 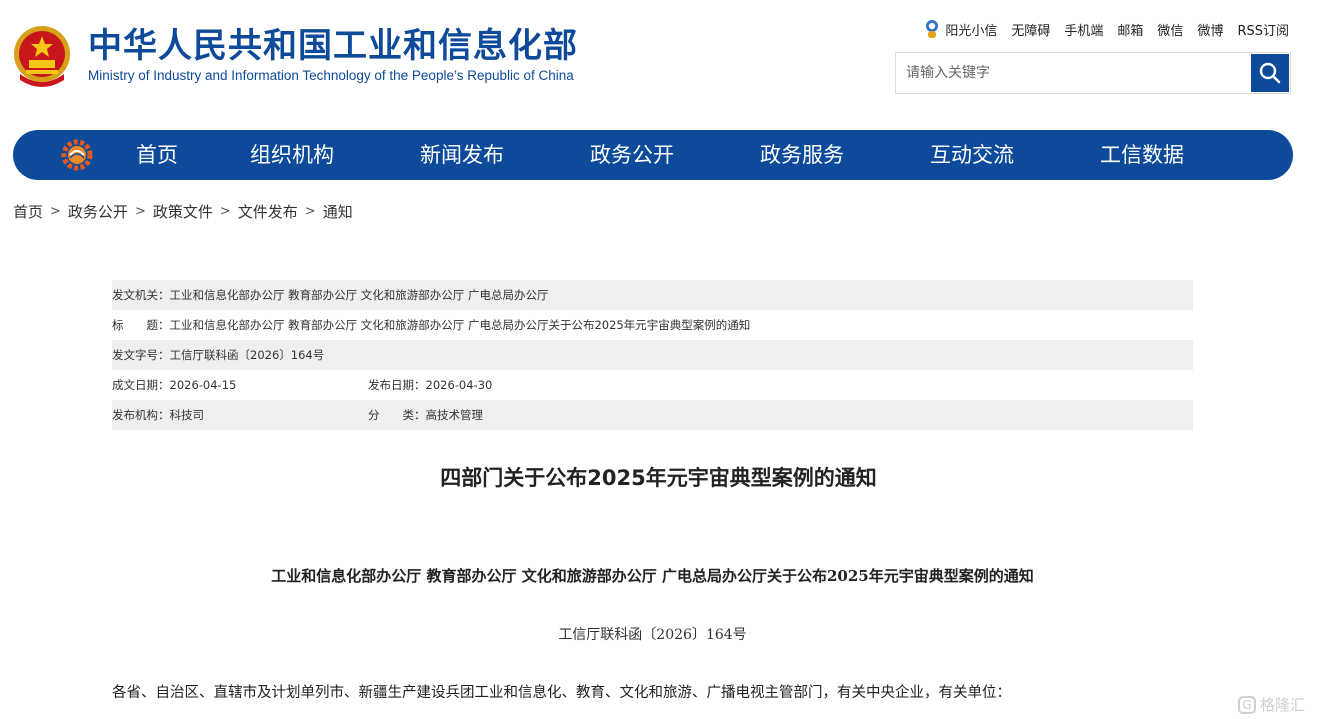 What do you see at coordinates (141, 385) in the screenshot?
I see `meta-date-label: 成文日期：` at bounding box center [141, 385].